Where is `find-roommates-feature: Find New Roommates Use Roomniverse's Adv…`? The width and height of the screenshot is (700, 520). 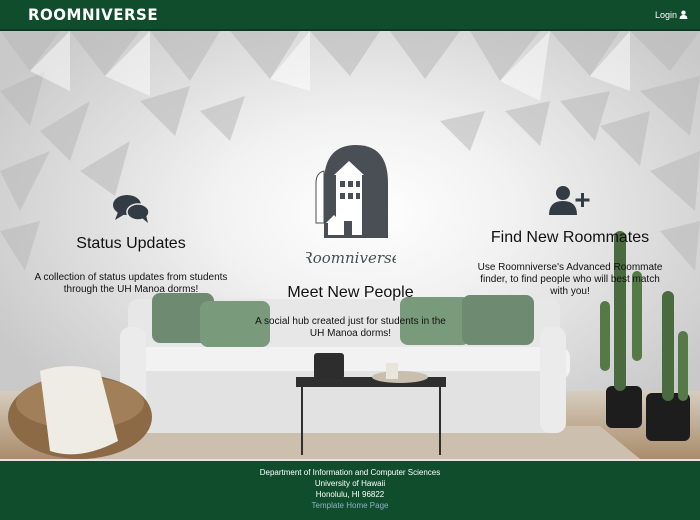
find-roommates-feature: Find New Roommates Use Roomniverse's Adv… is located at coordinates (570, 241).